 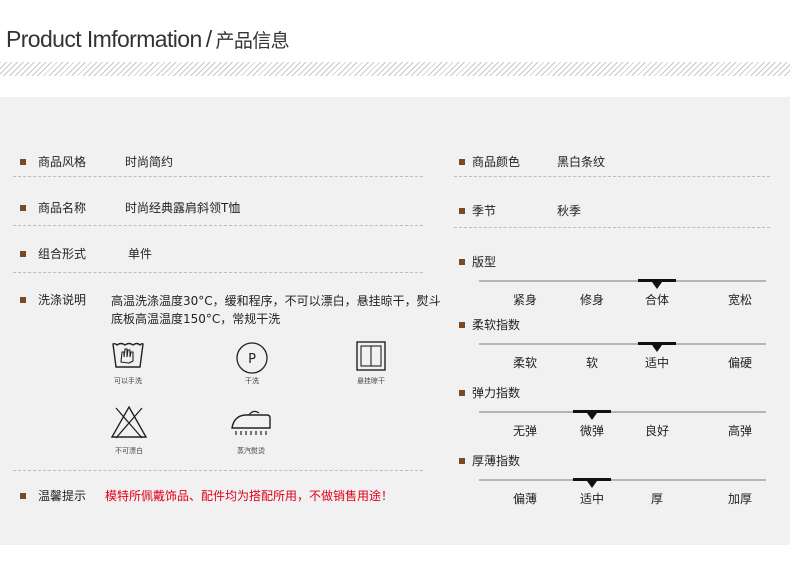 I want to click on scale-label: 版型, so click(x=484, y=262).